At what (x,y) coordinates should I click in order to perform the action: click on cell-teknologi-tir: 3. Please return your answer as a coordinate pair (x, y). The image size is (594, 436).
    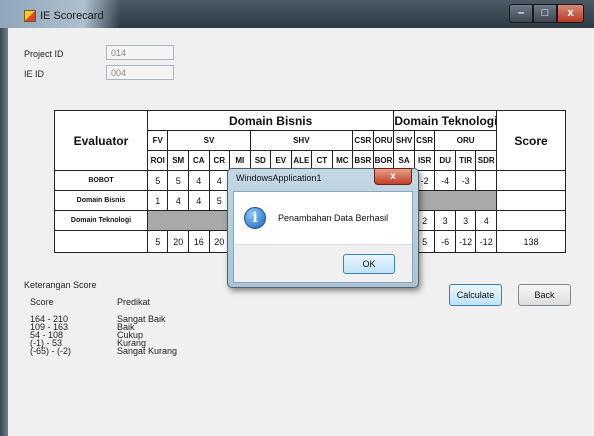
    Looking at the image, I should click on (465, 220).